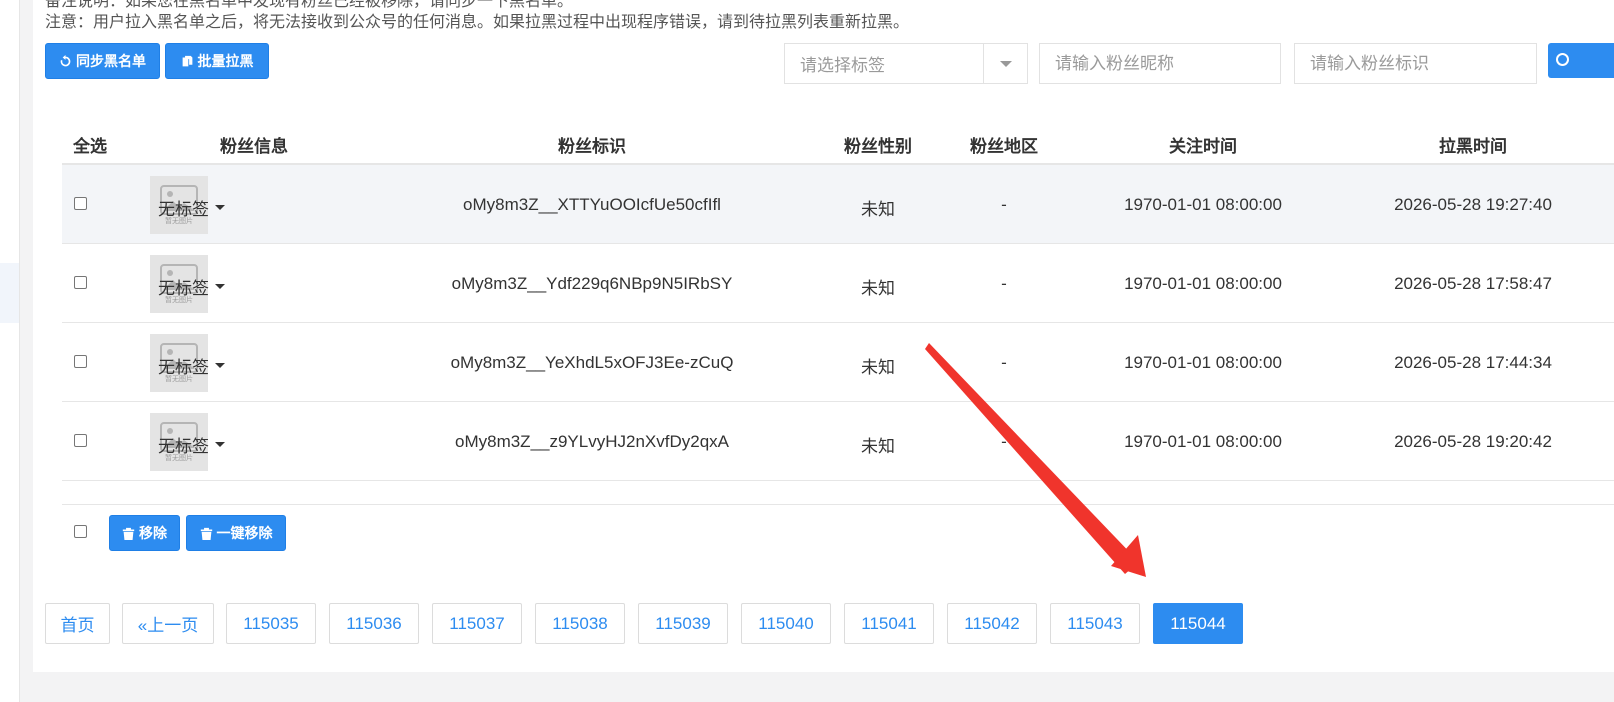 Image resolution: width=1614 pixels, height=702 pixels. Describe the element at coordinates (992, 623) in the screenshot. I see `pagination-page: 115042` at that location.